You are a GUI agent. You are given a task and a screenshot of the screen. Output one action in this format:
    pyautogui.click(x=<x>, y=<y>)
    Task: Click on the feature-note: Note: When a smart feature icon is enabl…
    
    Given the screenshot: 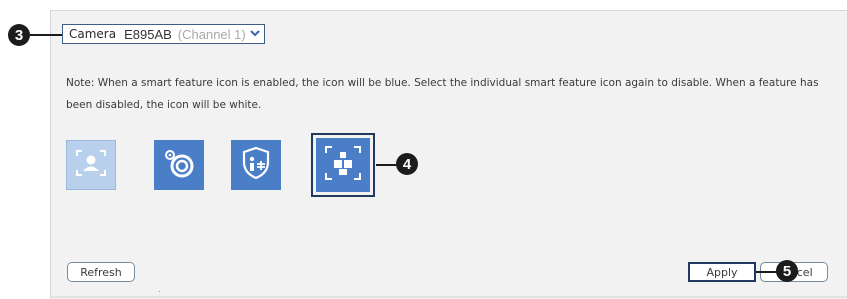 What is the action you would take?
    pyautogui.click(x=442, y=94)
    